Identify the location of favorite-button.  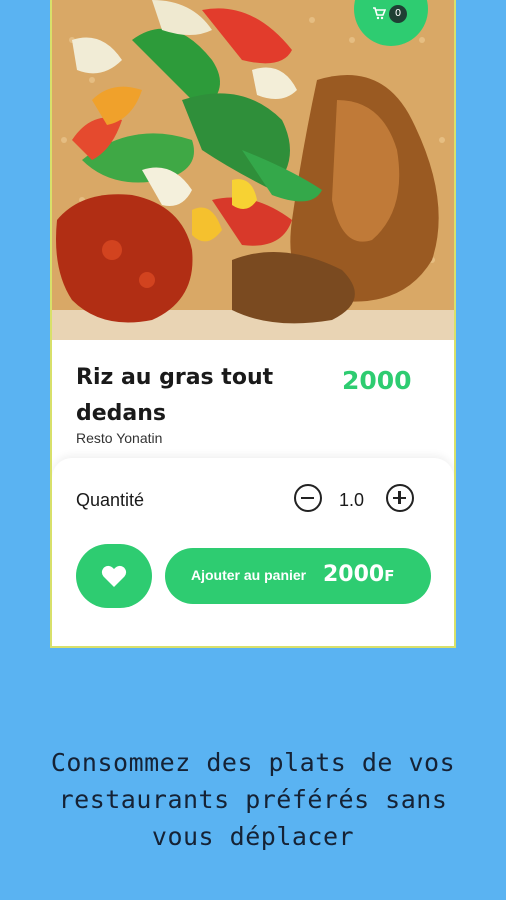
(114, 576).